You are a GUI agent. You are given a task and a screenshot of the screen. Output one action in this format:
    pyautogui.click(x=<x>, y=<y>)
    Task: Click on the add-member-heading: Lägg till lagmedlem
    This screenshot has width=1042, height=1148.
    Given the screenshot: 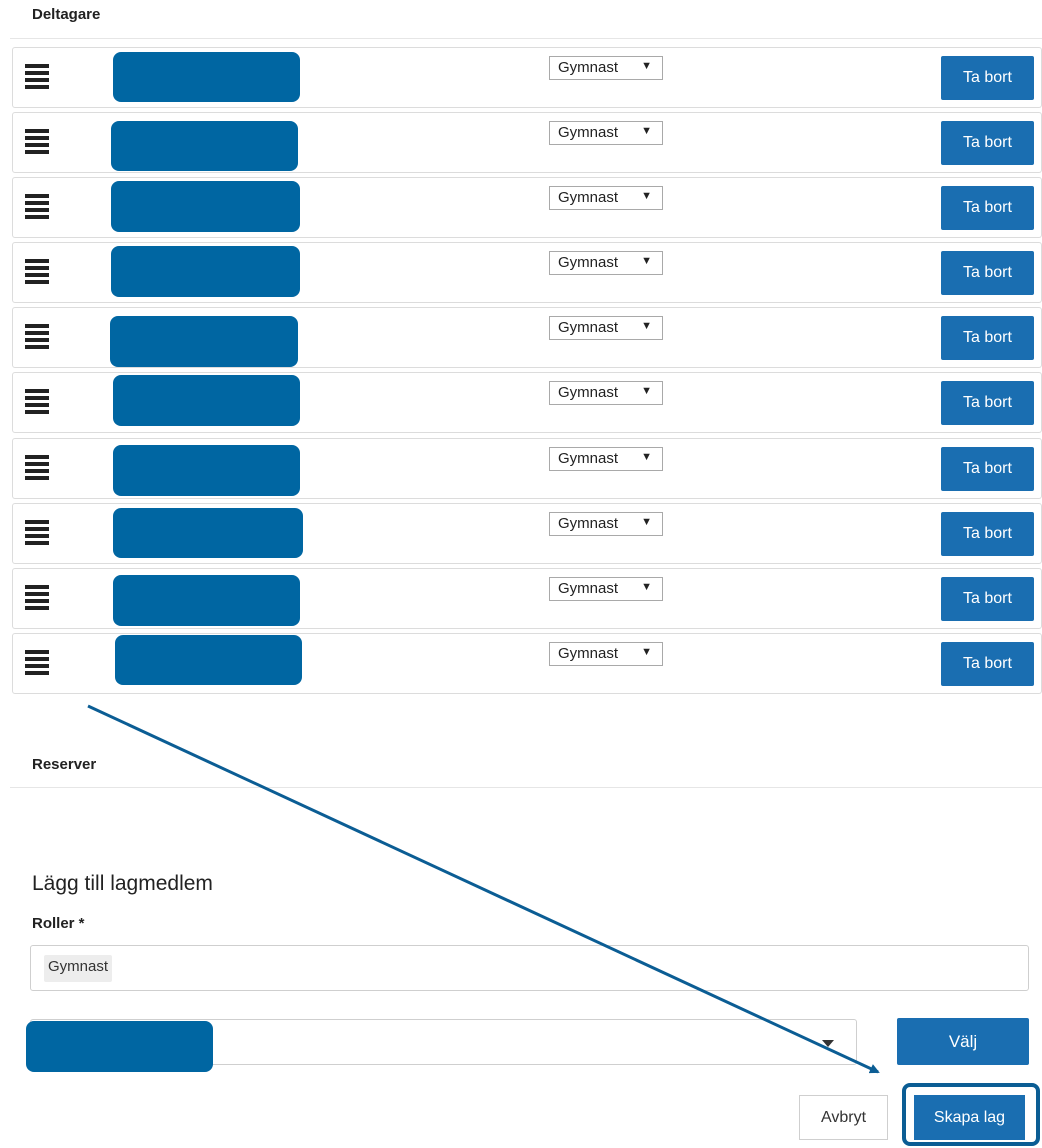 What is the action you would take?
    pyautogui.click(x=122, y=883)
    